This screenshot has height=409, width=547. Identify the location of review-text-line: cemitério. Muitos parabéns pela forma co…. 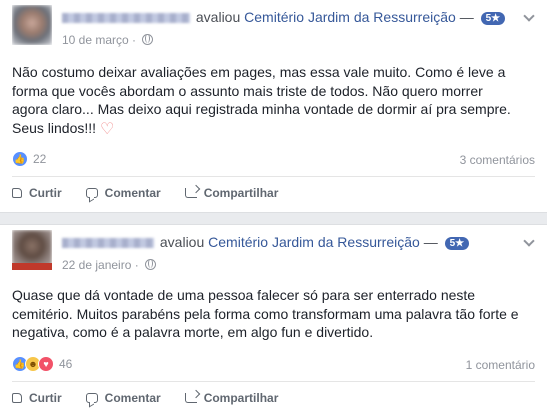
(265, 313).